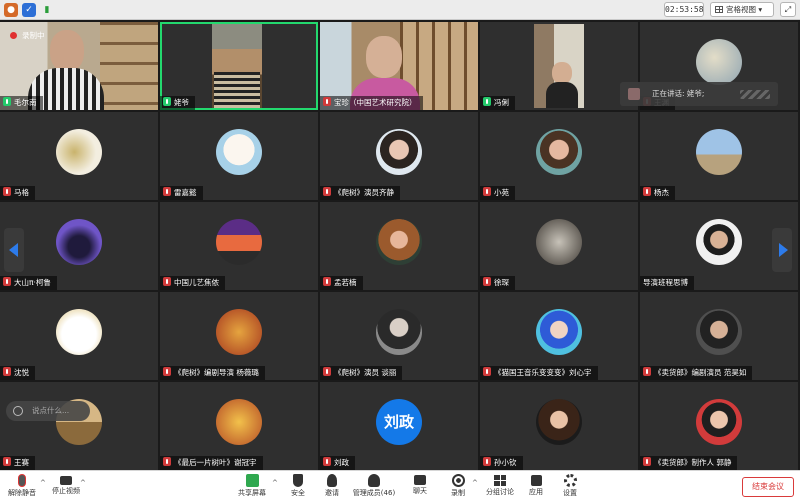 The image size is (800, 502). I want to click on mic-icon, so click(487, 101).